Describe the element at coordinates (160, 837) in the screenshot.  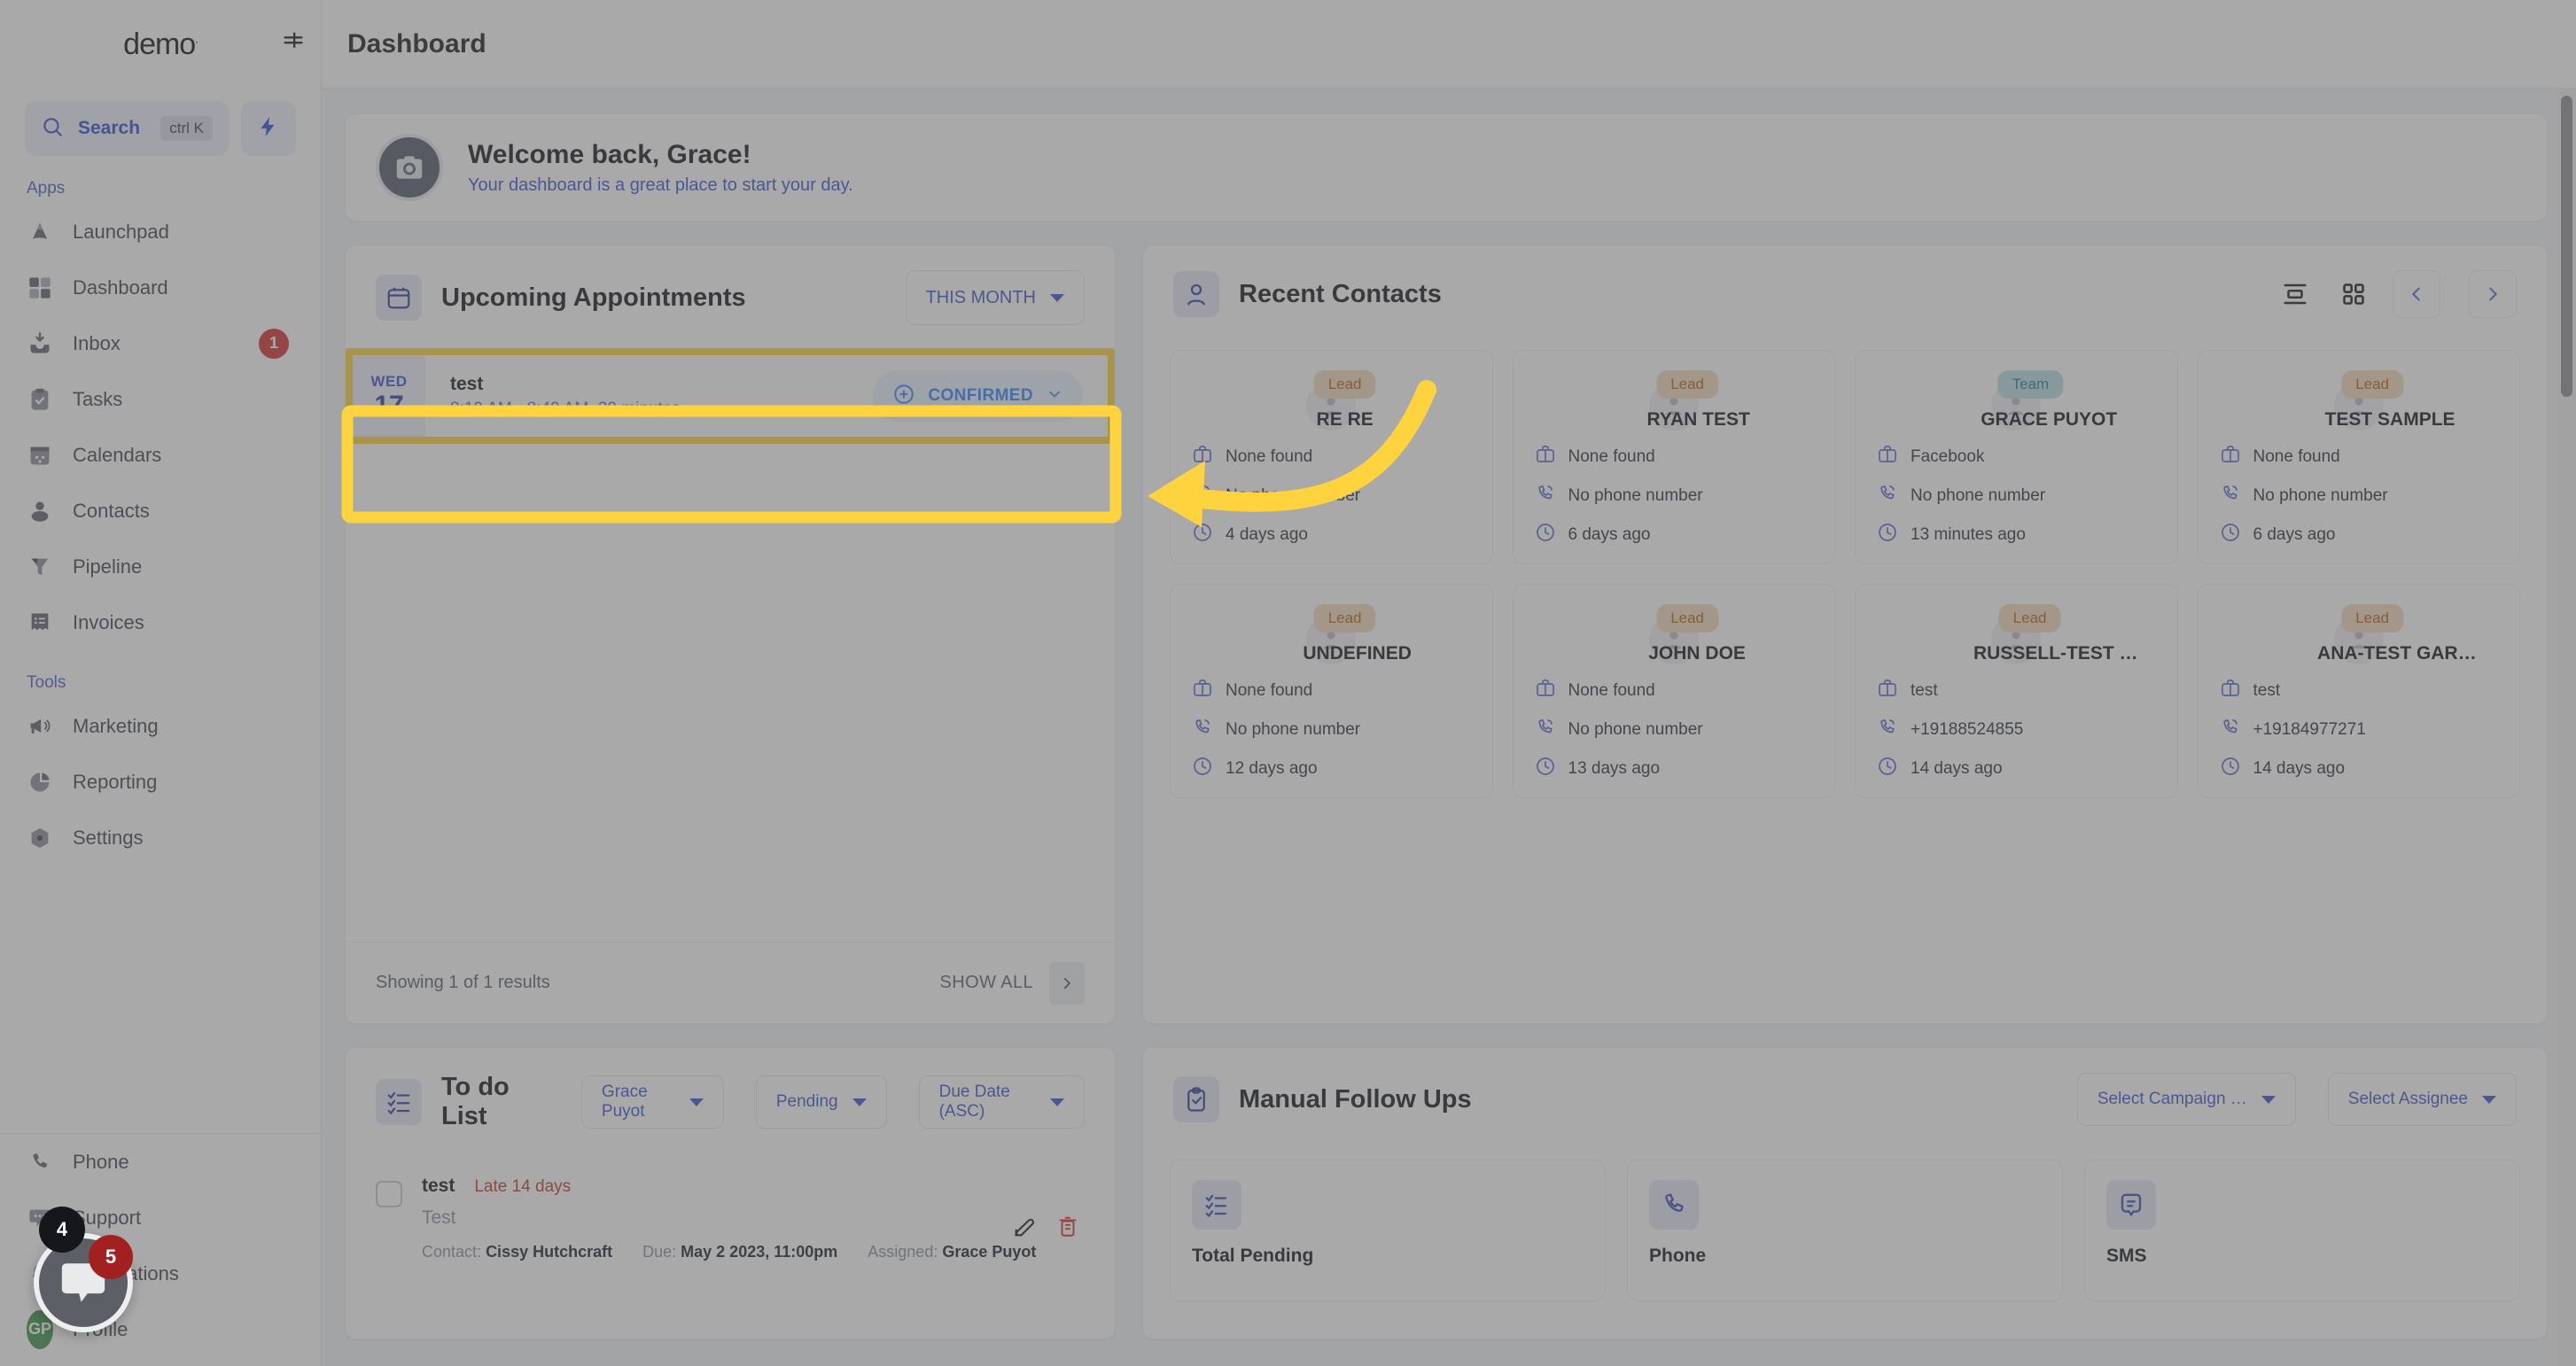
I see `sidebar-item-settings: Settings` at that location.